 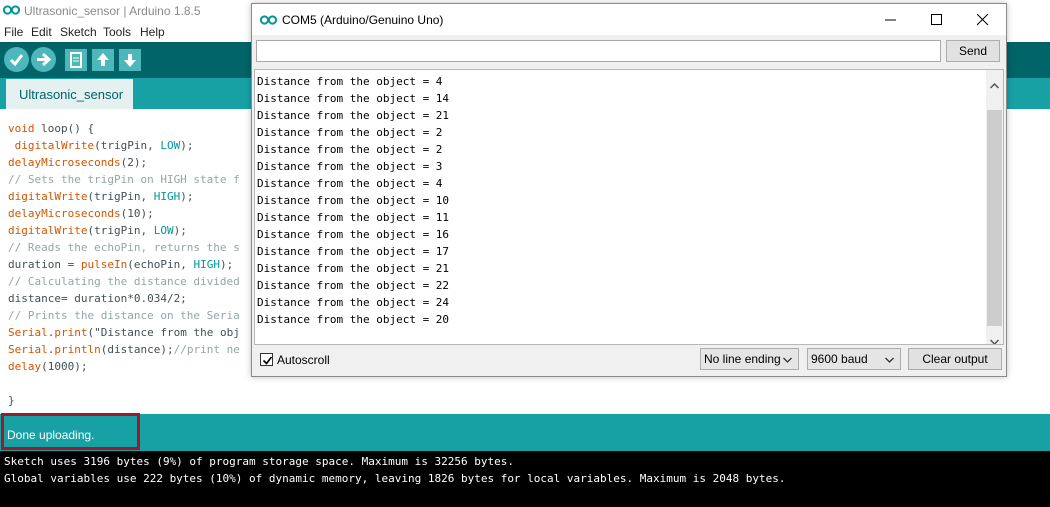 What do you see at coordinates (353, 217) in the screenshot?
I see `output-line: Distance from the object = 11` at bounding box center [353, 217].